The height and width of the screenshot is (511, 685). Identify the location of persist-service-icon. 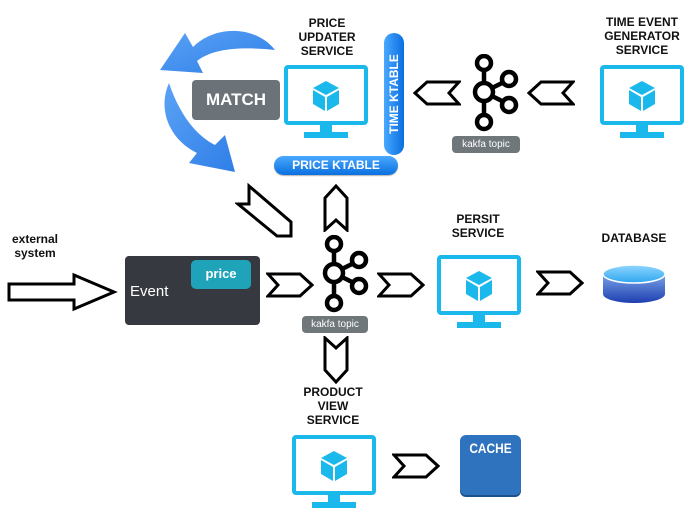
(479, 293).